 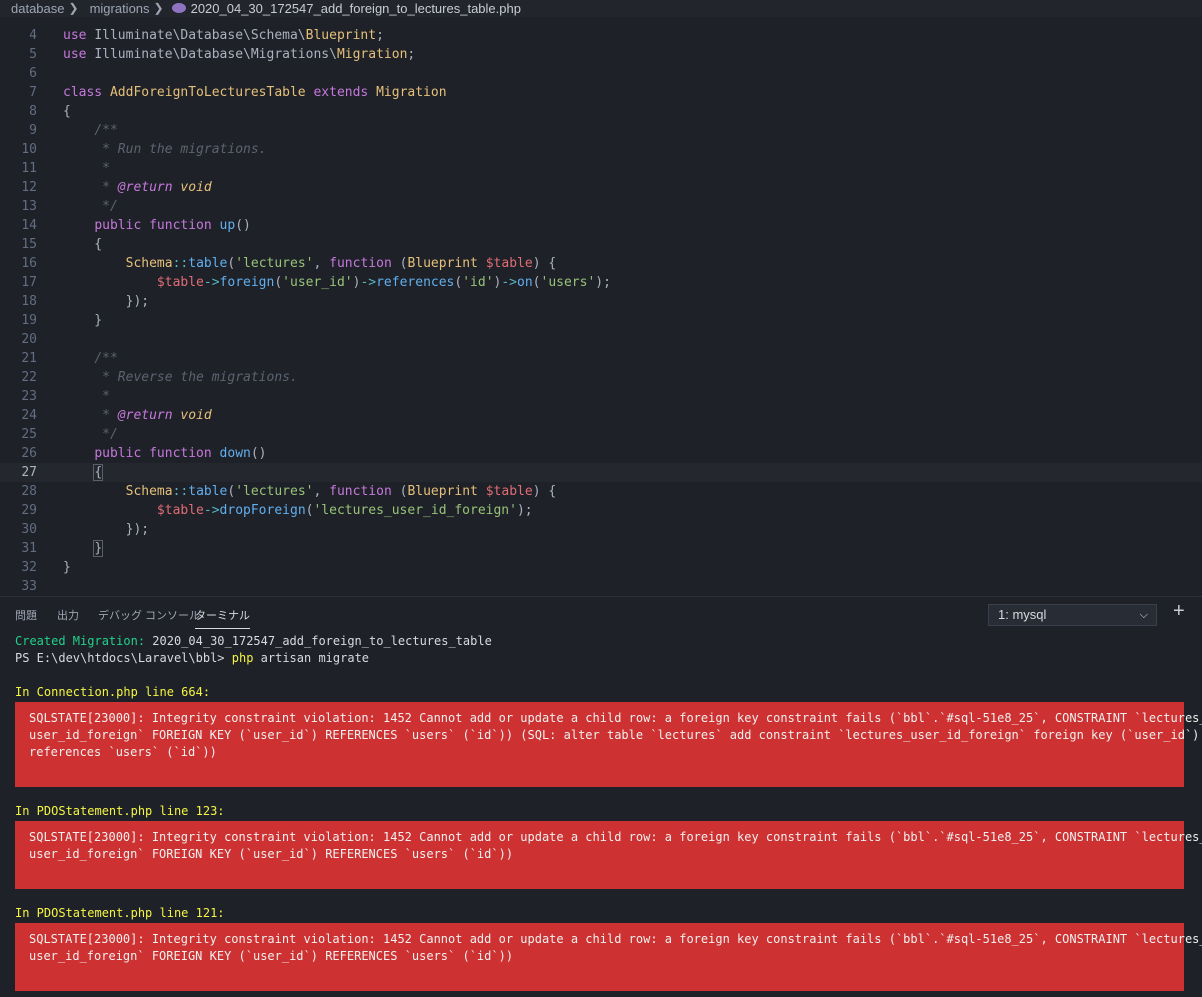 What do you see at coordinates (311, 658) in the screenshot?
I see `command-args: artisan migrate` at bounding box center [311, 658].